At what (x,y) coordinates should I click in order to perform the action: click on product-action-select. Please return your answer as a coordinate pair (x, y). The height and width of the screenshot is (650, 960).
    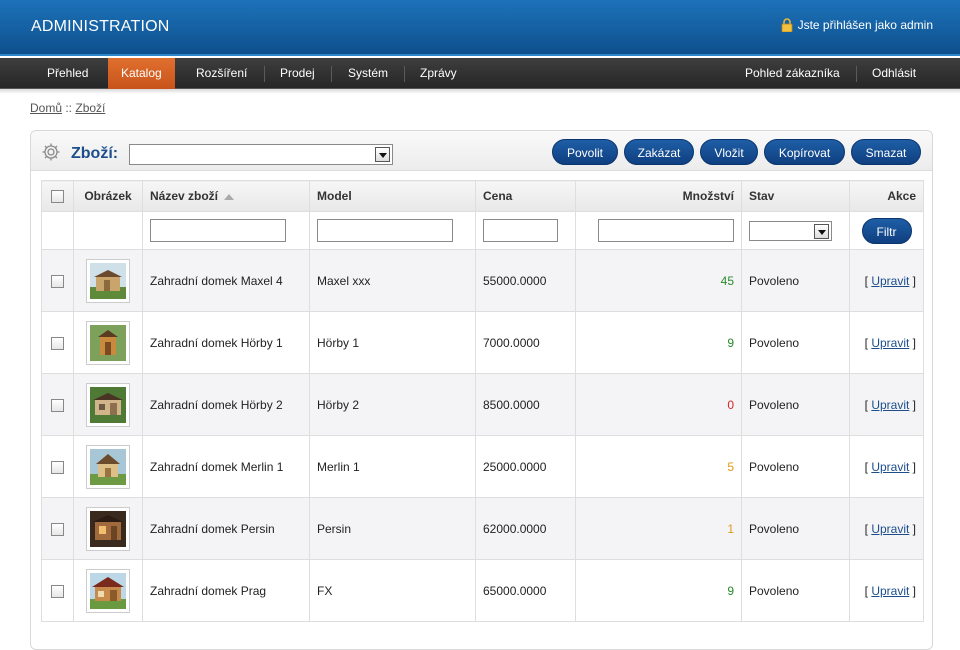
    Looking at the image, I should click on (261, 154).